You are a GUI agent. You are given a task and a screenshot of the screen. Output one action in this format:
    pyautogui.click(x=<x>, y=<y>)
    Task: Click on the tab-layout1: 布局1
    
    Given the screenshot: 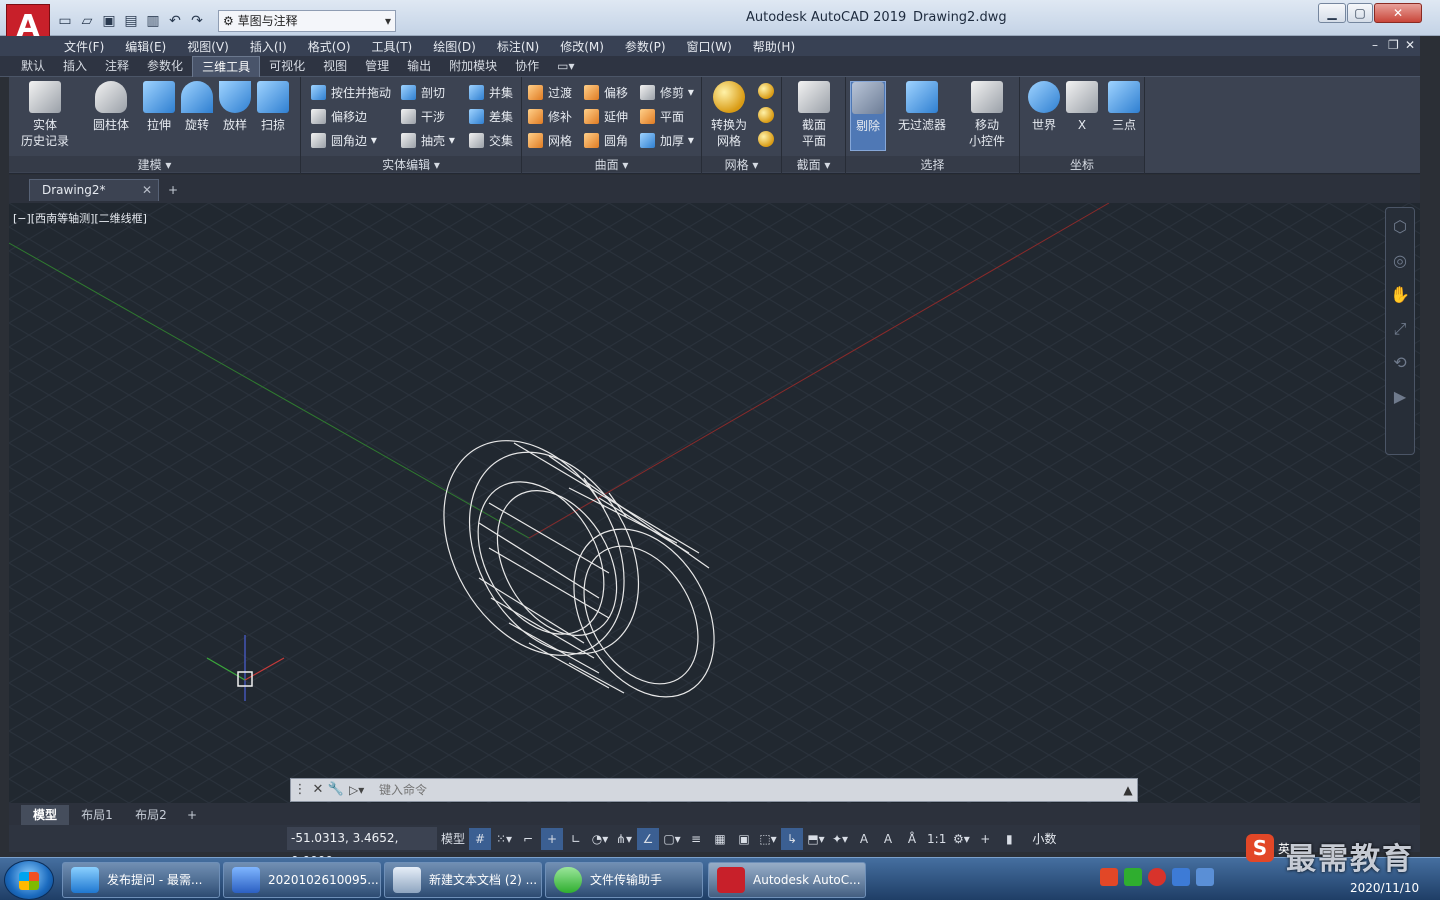 What is the action you would take?
    pyautogui.click(x=97, y=815)
    